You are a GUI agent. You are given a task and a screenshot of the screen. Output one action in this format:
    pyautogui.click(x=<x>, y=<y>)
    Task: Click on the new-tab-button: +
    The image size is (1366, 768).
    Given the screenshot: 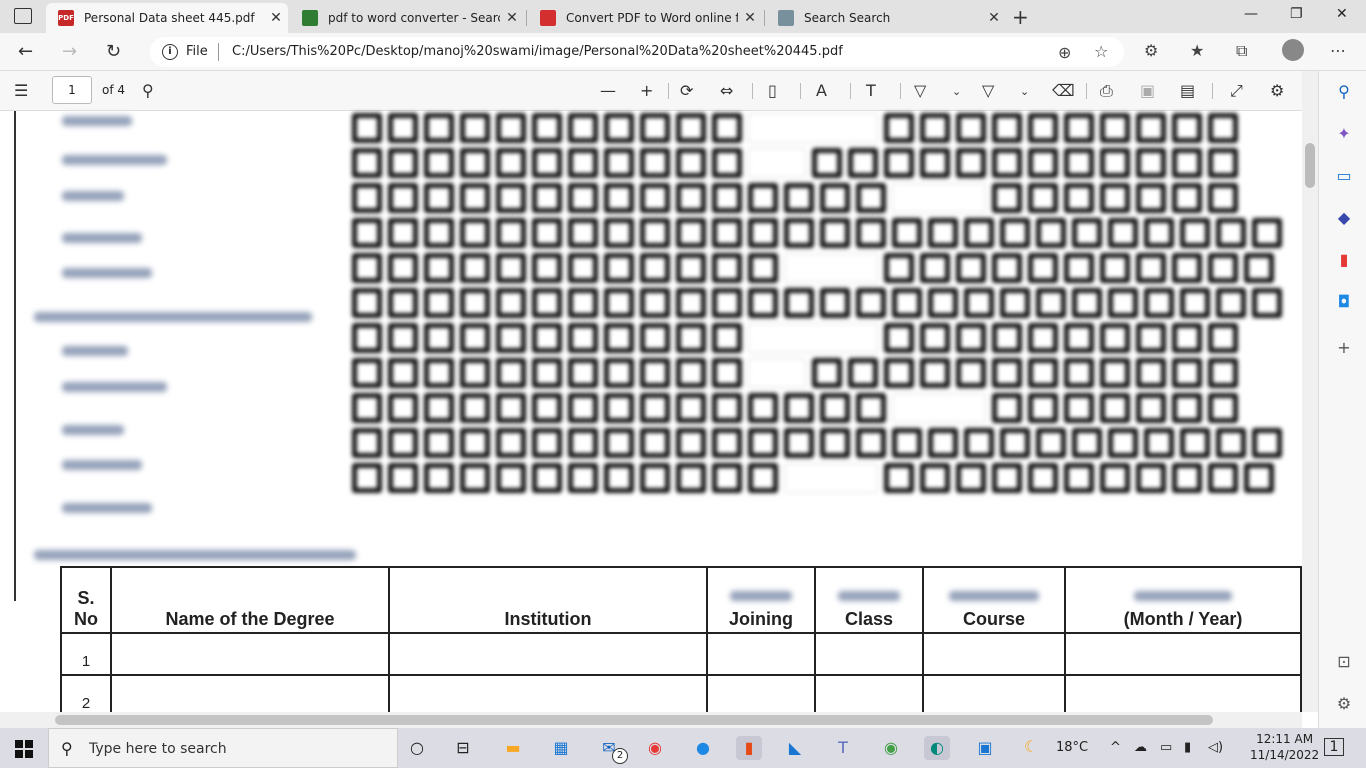 What is the action you would take?
    pyautogui.click(x=1020, y=17)
    